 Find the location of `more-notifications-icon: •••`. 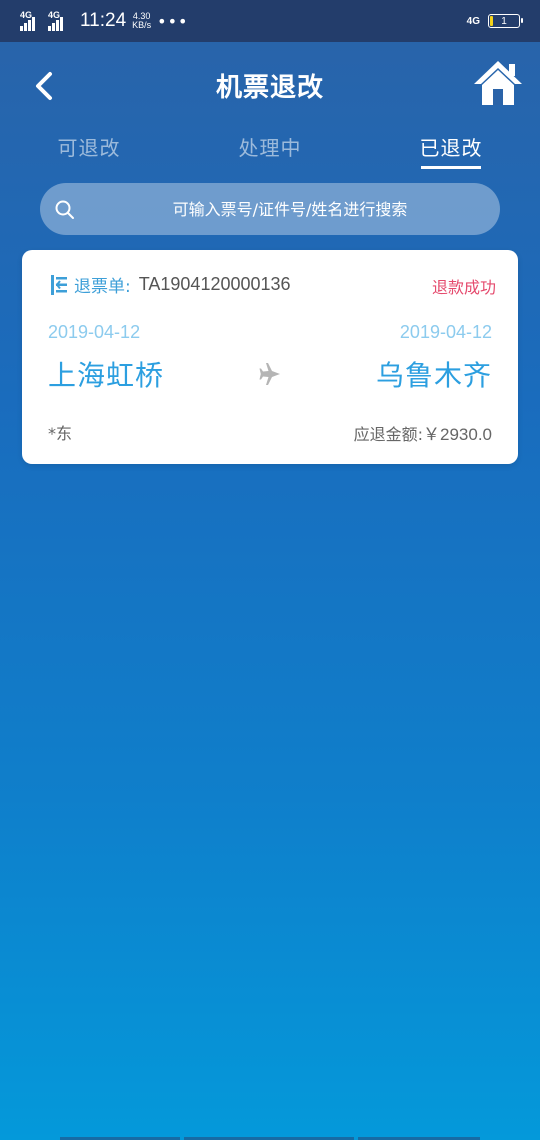

more-notifications-icon: ••• is located at coordinates (173, 21).